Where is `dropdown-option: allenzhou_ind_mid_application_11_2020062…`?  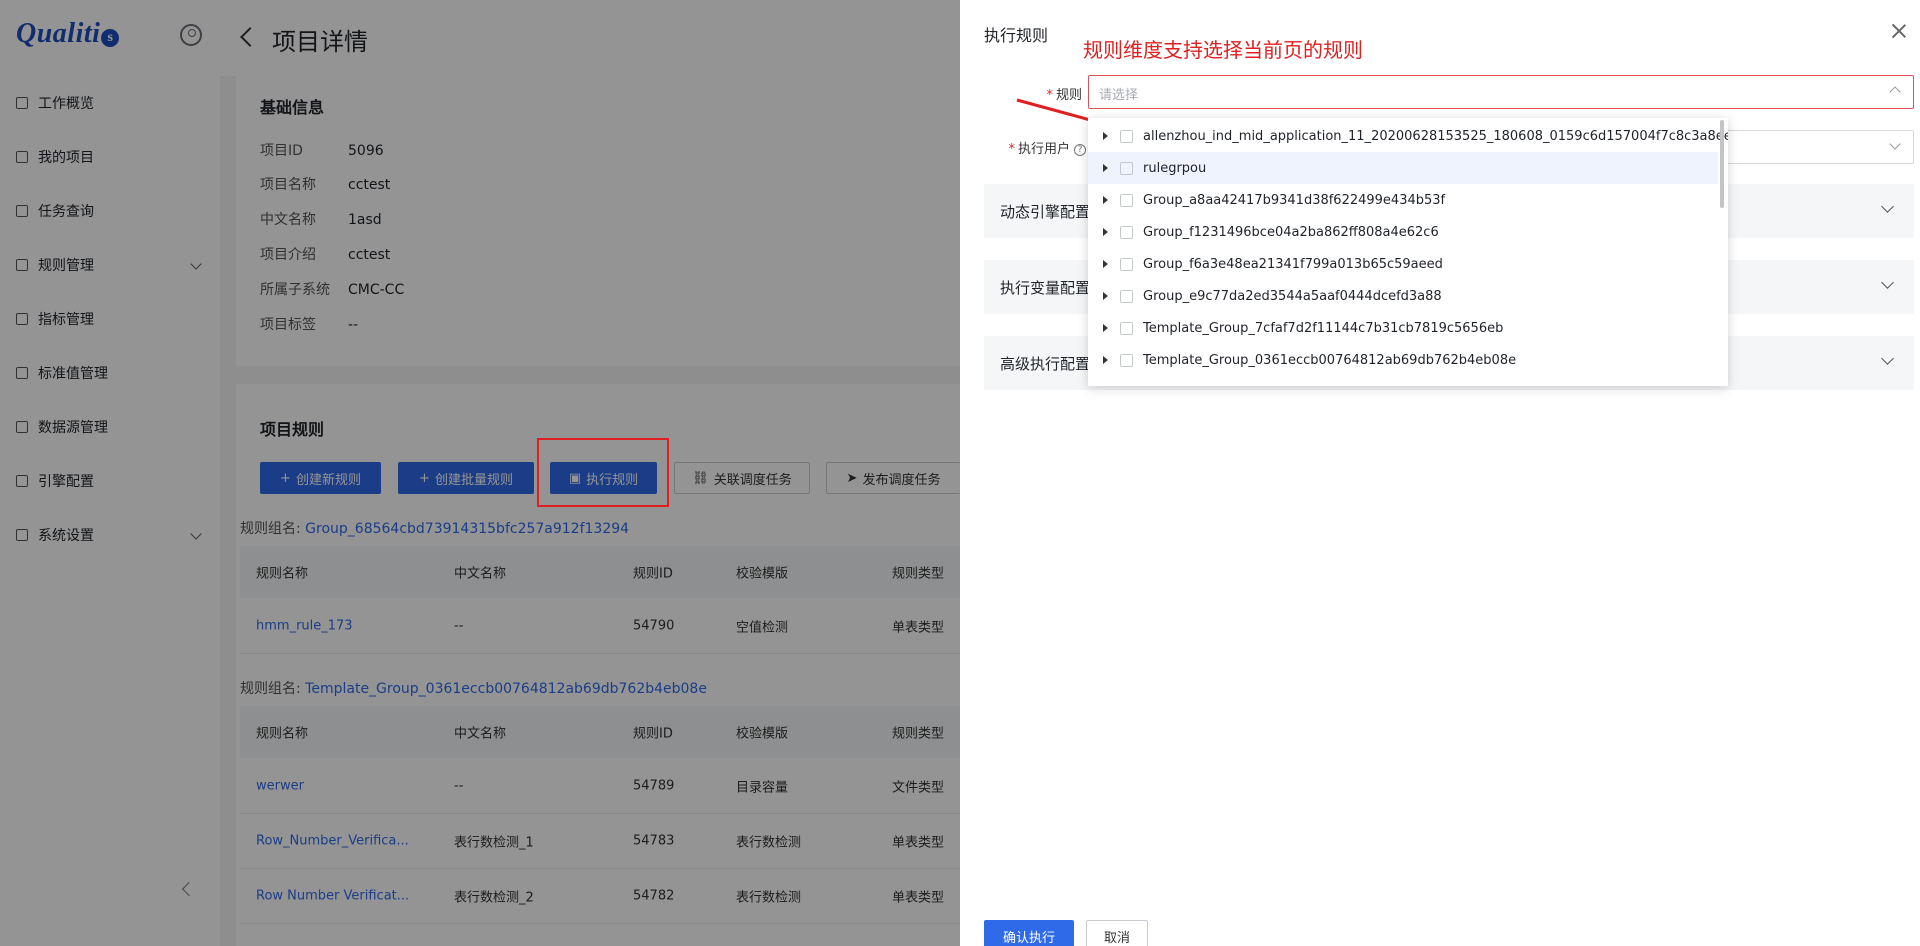 dropdown-option: allenzhou_ind_mid_application_11_2020062… is located at coordinates (1408, 136).